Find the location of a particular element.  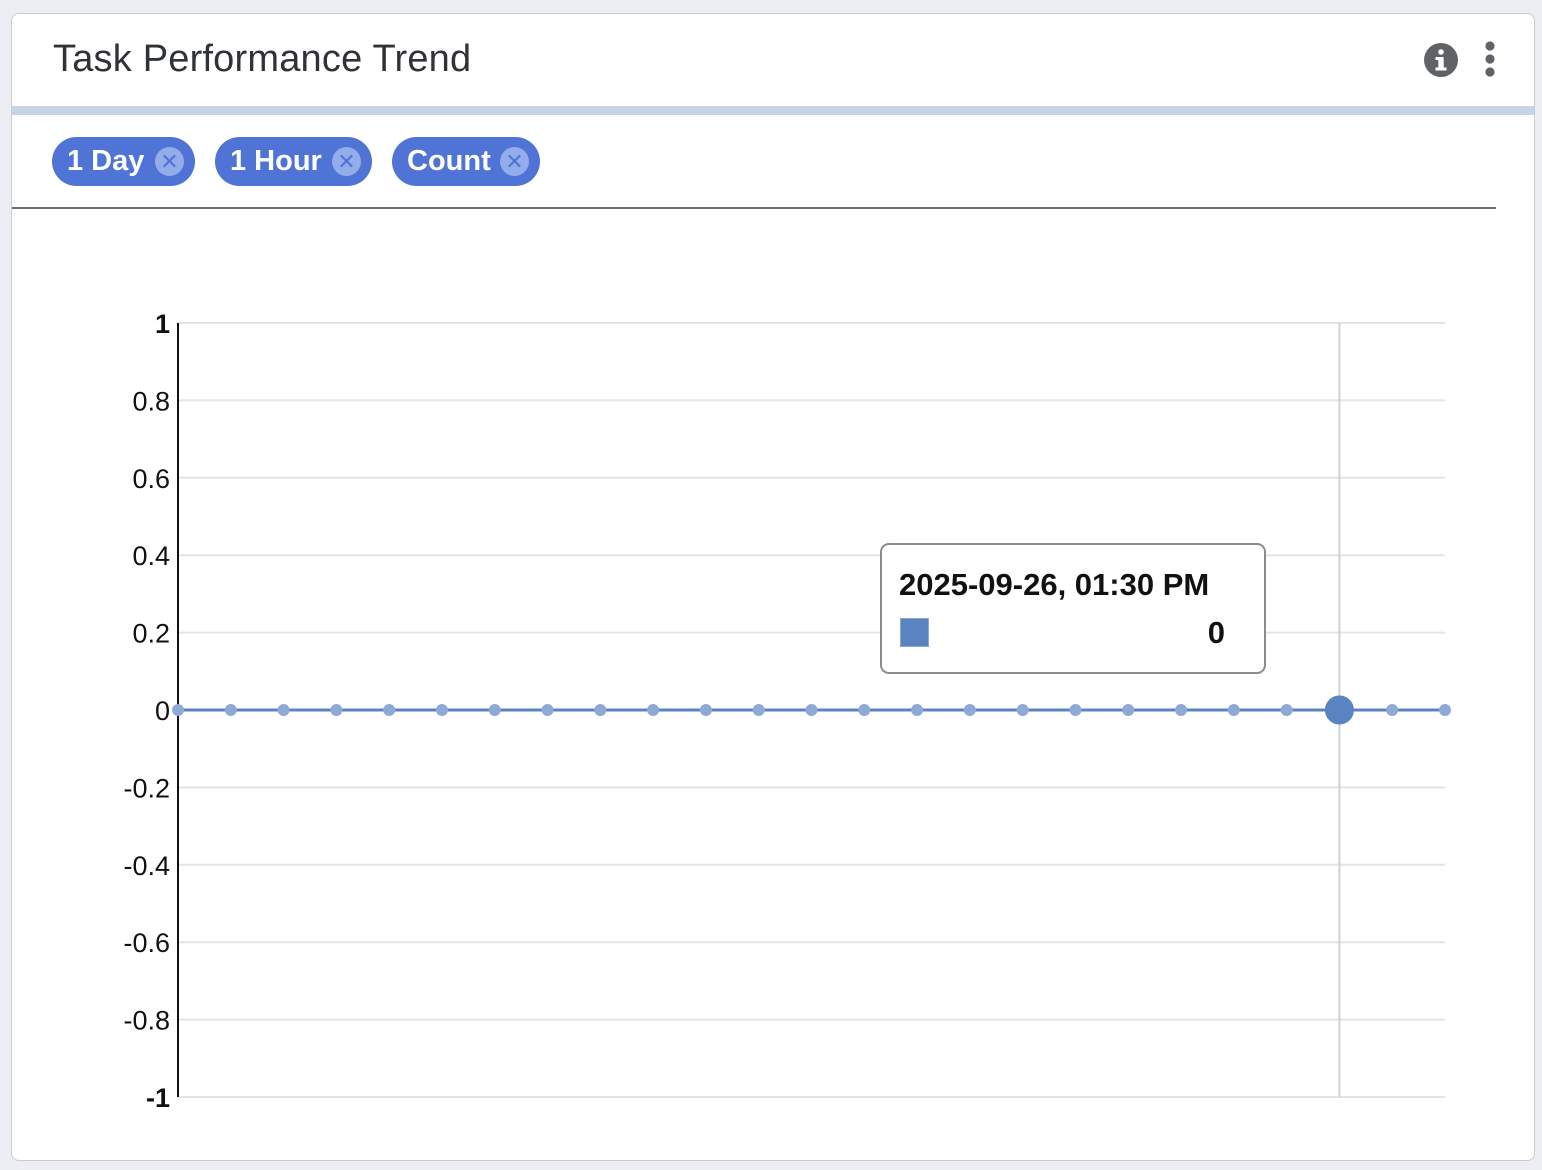

y-tick-label: 0 is located at coordinates (162, 711).